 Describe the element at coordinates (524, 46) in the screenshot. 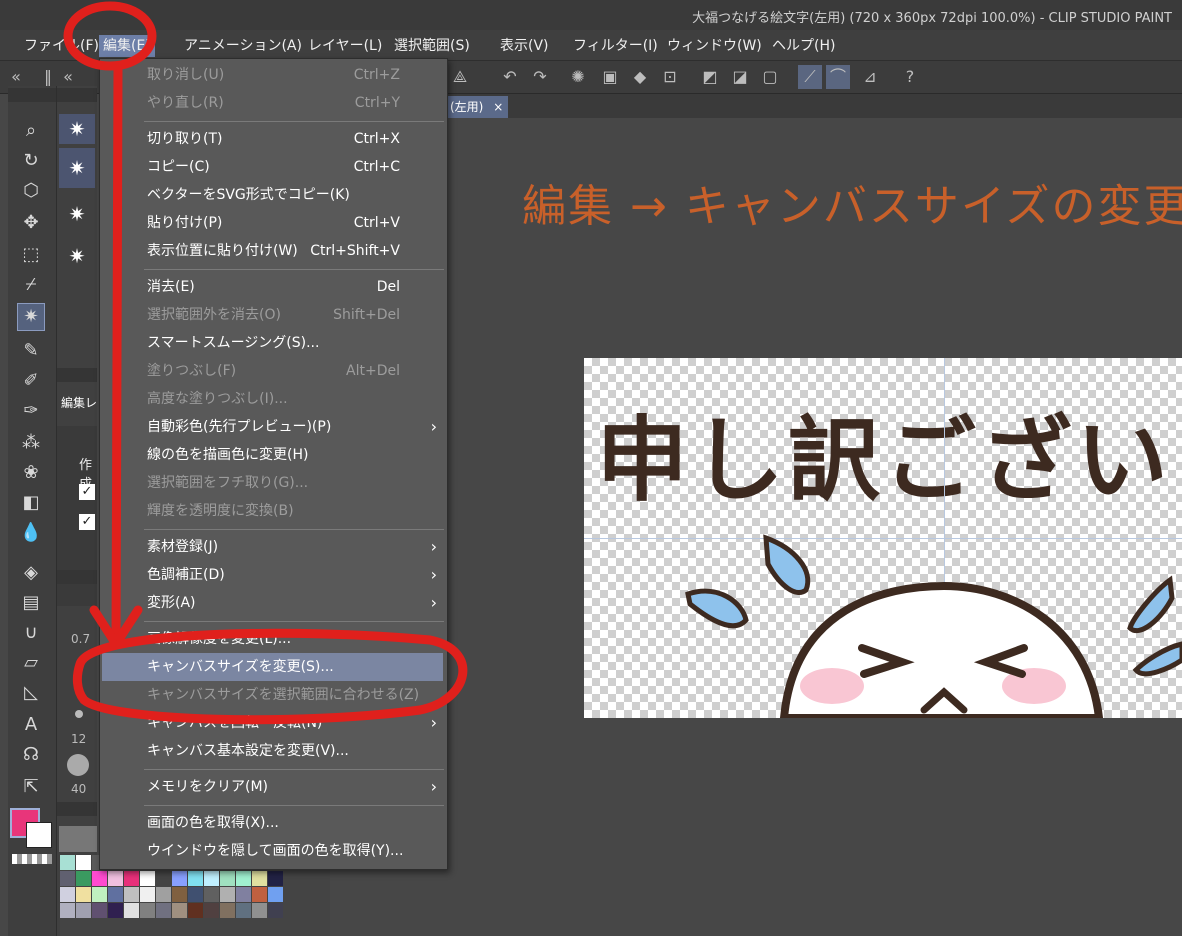

I see `menu-view: 表示(V)` at that location.